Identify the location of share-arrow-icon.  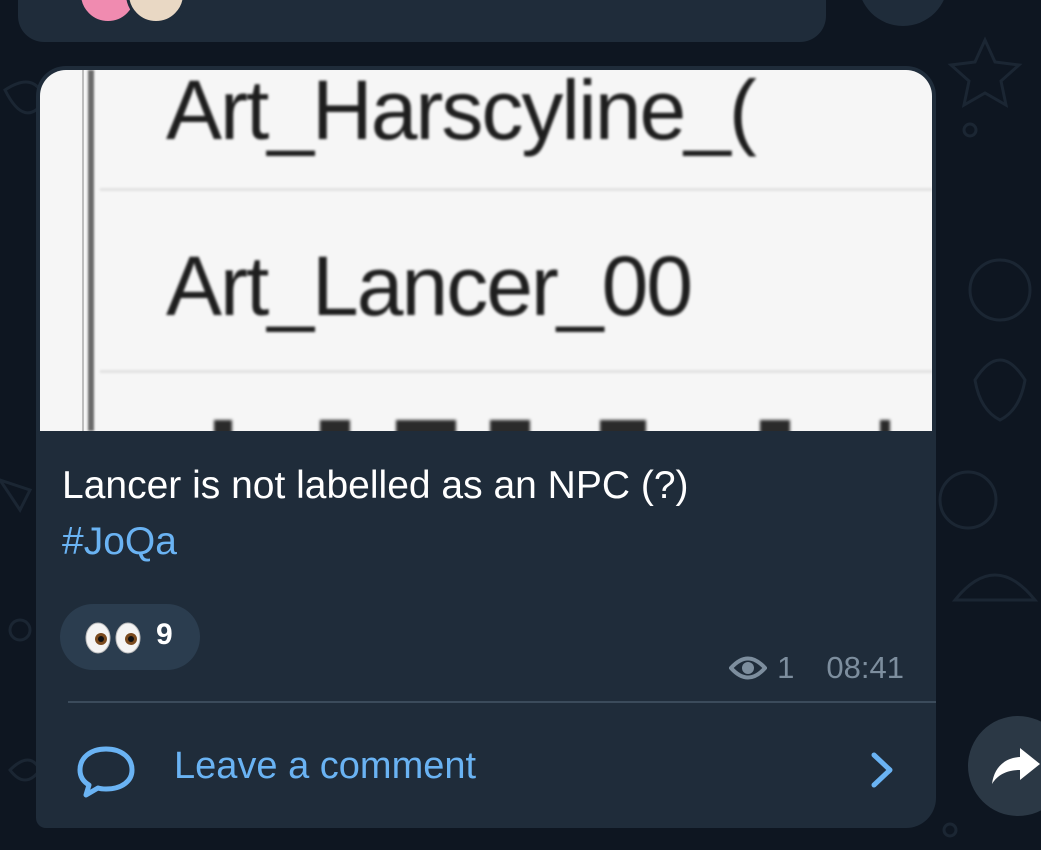
(1016, 766).